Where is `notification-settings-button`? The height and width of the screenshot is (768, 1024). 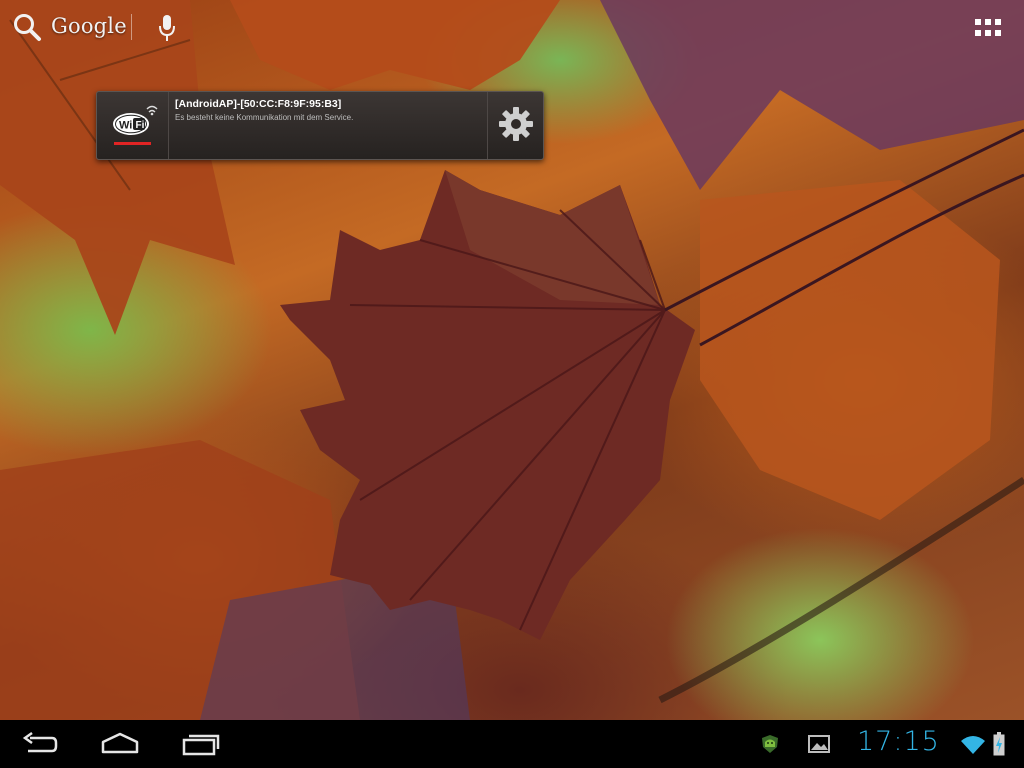
notification-settings-button is located at coordinates (515, 125).